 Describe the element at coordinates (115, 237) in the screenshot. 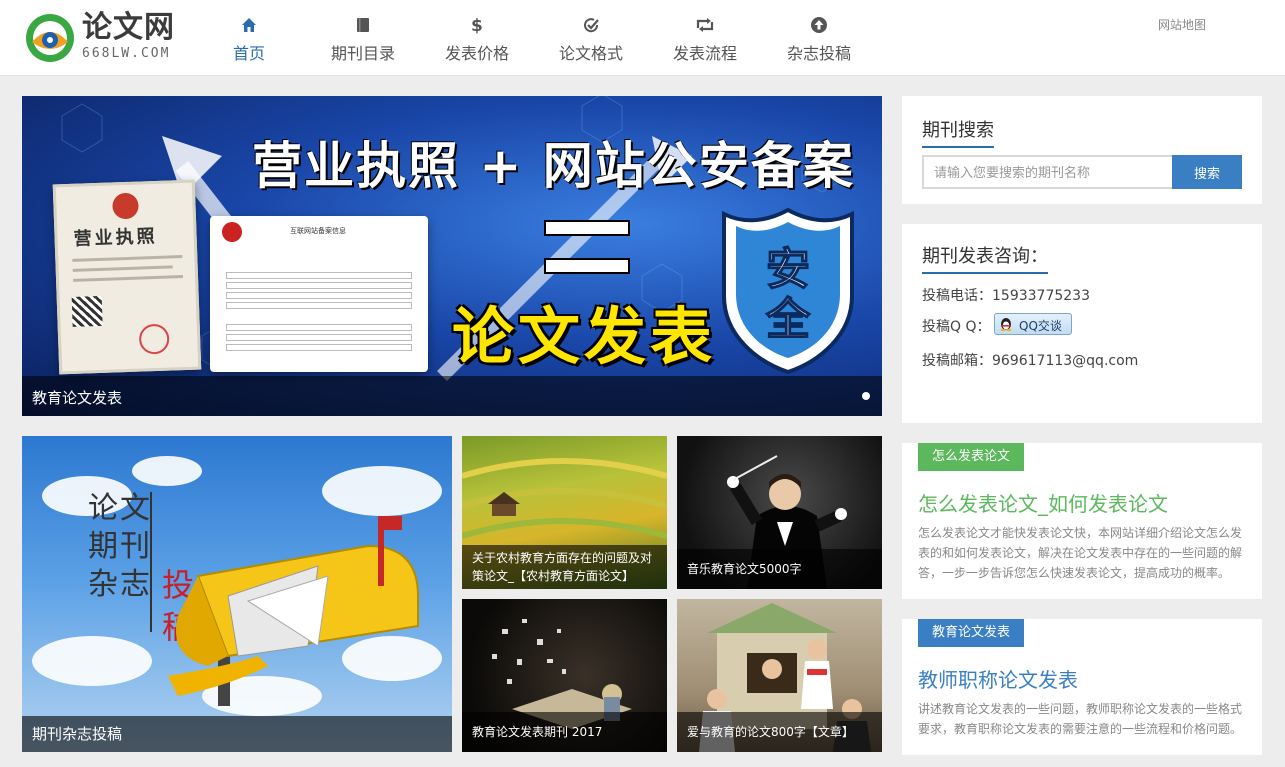

I see `license-title: 营业执照` at that location.